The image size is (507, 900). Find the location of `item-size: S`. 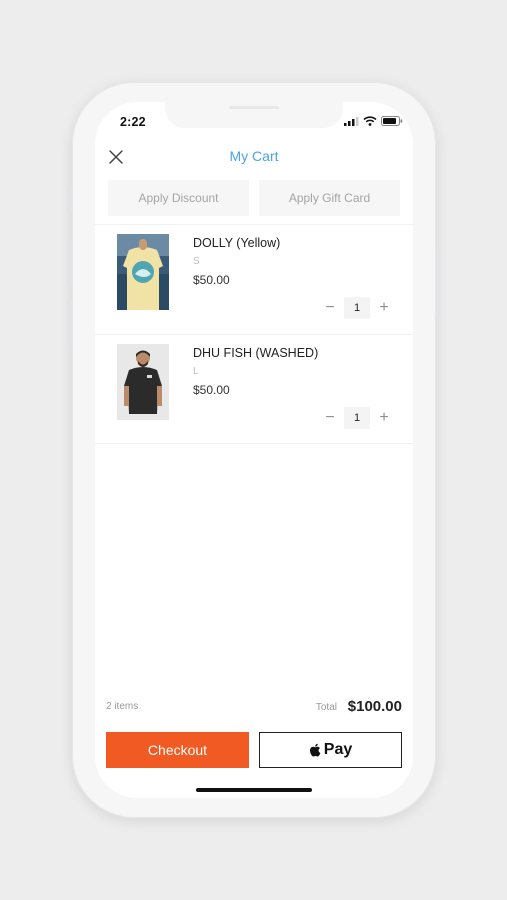

item-size: S is located at coordinates (196, 261).